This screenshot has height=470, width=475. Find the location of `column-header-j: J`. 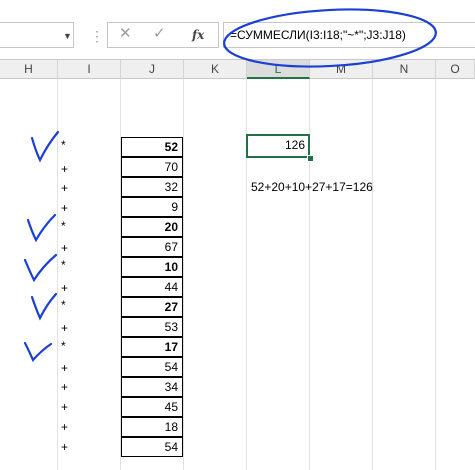

column-header-j: J is located at coordinates (152, 69).